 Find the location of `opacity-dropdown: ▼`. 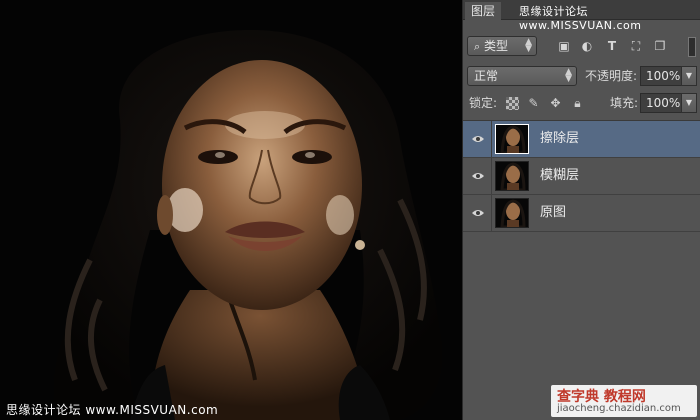

opacity-dropdown: ▼ is located at coordinates (689, 76).